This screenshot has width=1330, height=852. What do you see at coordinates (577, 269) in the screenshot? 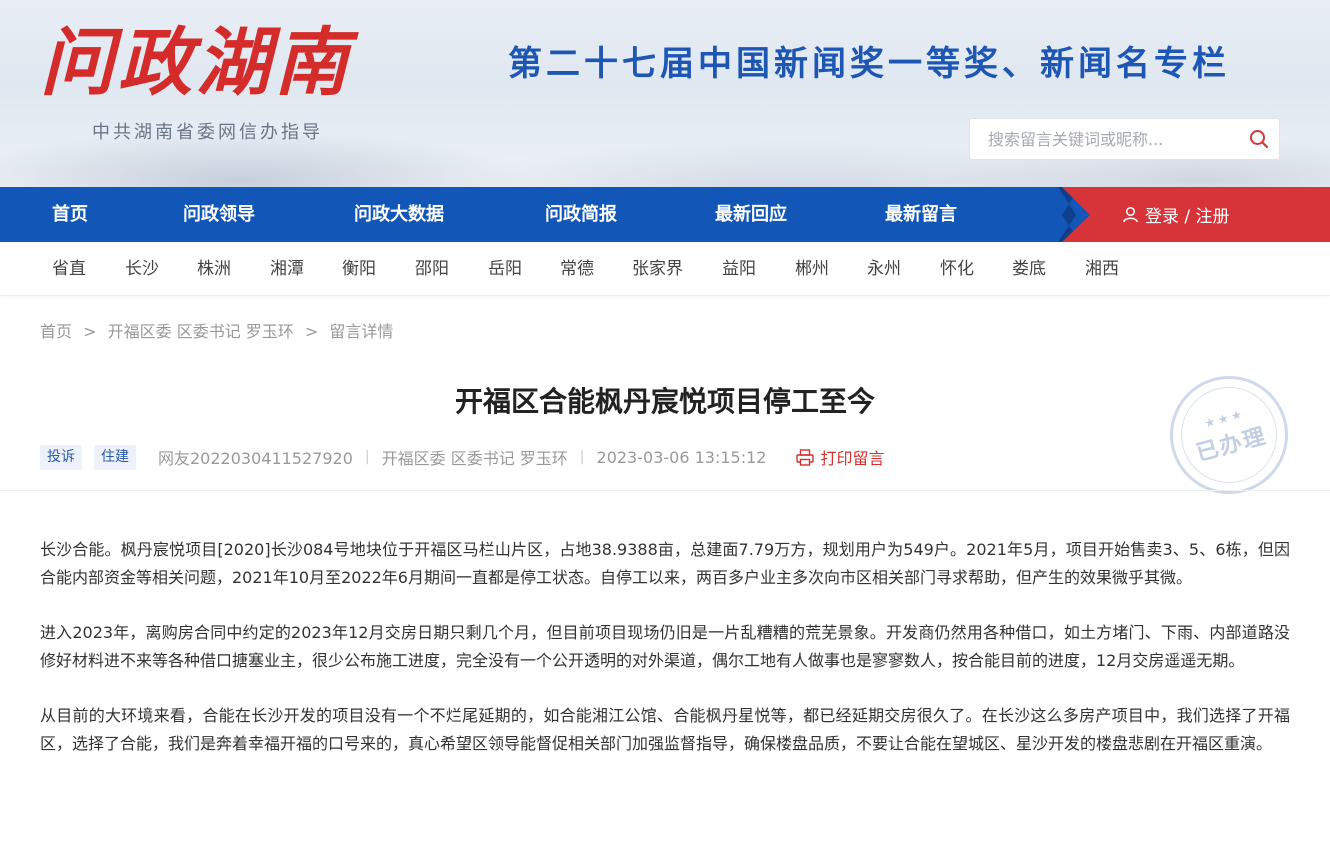
I see `region-item: 常德` at bounding box center [577, 269].